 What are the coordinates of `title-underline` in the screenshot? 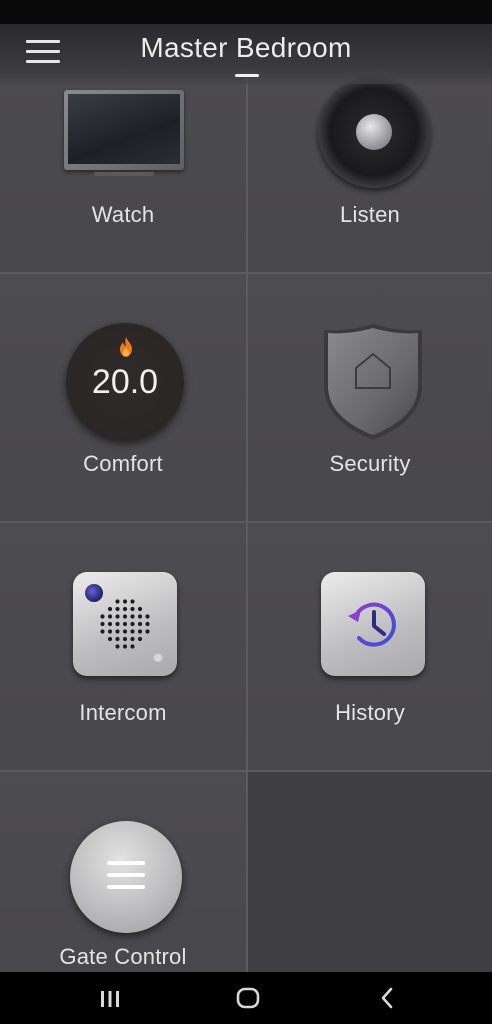 It's located at (247, 75).